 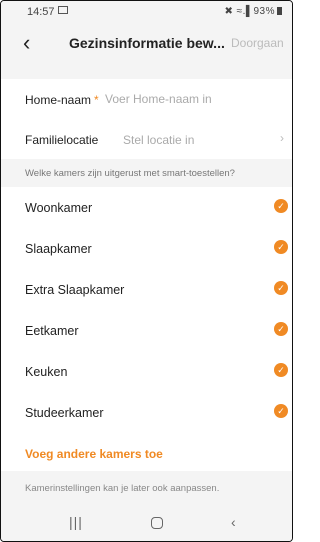 I want to click on room-label: Studeerkamer, so click(x=64, y=413).